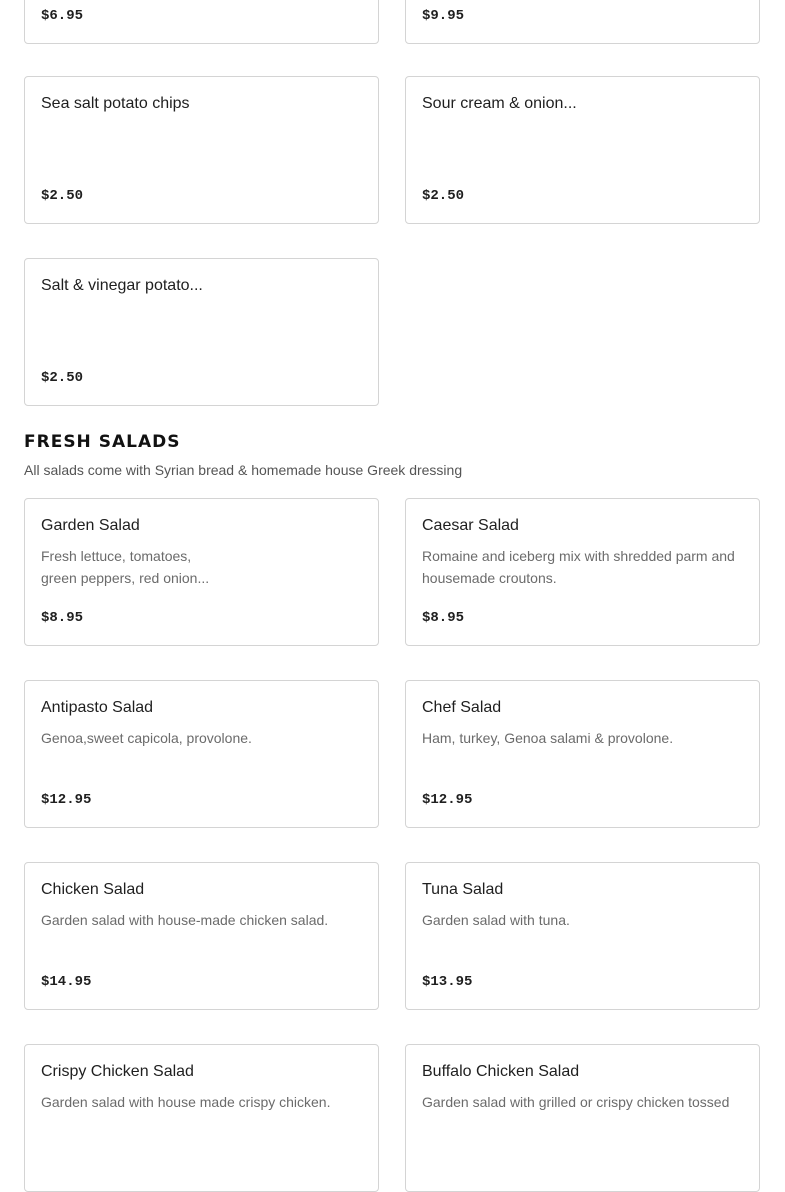 The image size is (785, 1192). I want to click on item-name: Chef Salad, so click(462, 707).